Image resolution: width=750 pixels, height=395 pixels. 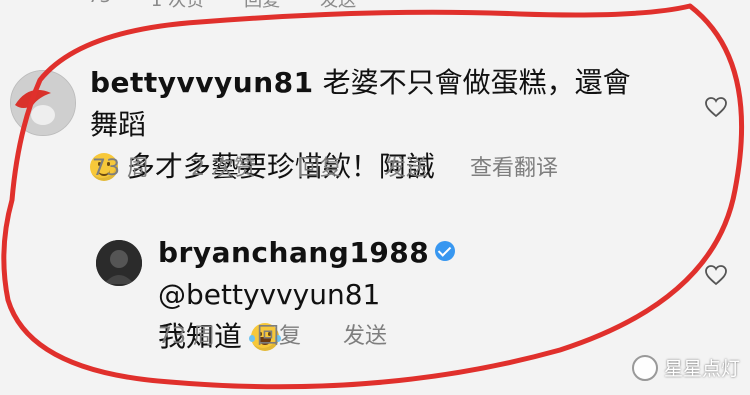 What do you see at coordinates (269, 294) in the screenshot?
I see `mention-link: @bettyvvyun81` at bounding box center [269, 294].